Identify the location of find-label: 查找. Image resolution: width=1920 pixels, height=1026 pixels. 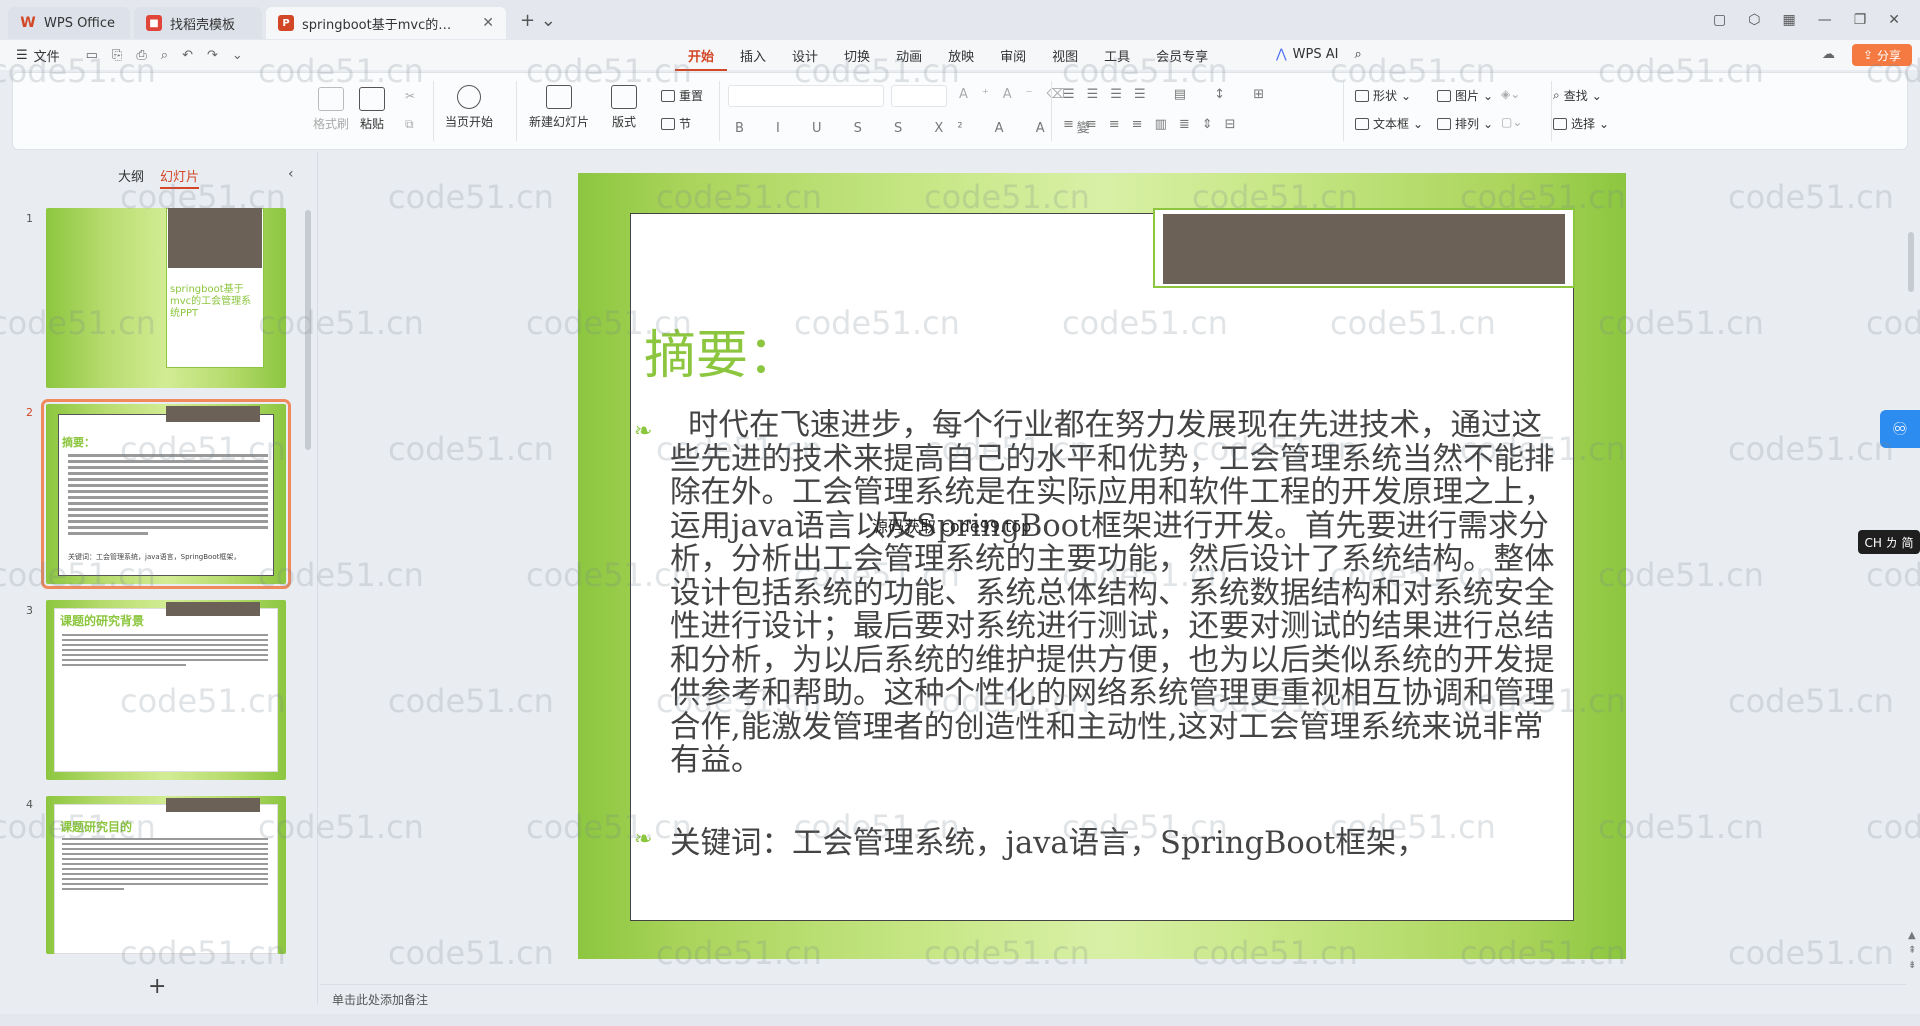
(1575, 96).